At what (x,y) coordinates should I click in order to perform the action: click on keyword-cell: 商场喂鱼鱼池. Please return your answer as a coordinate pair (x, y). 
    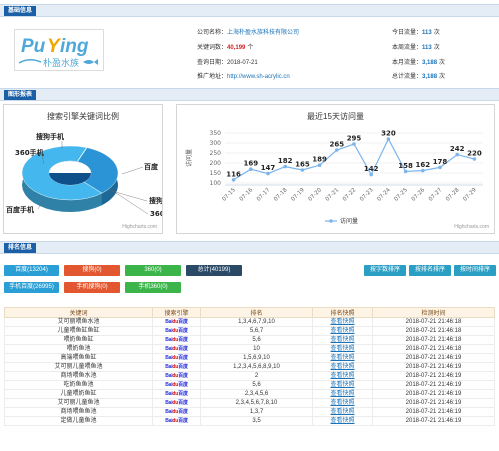
    Looking at the image, I should click on (78, 412).